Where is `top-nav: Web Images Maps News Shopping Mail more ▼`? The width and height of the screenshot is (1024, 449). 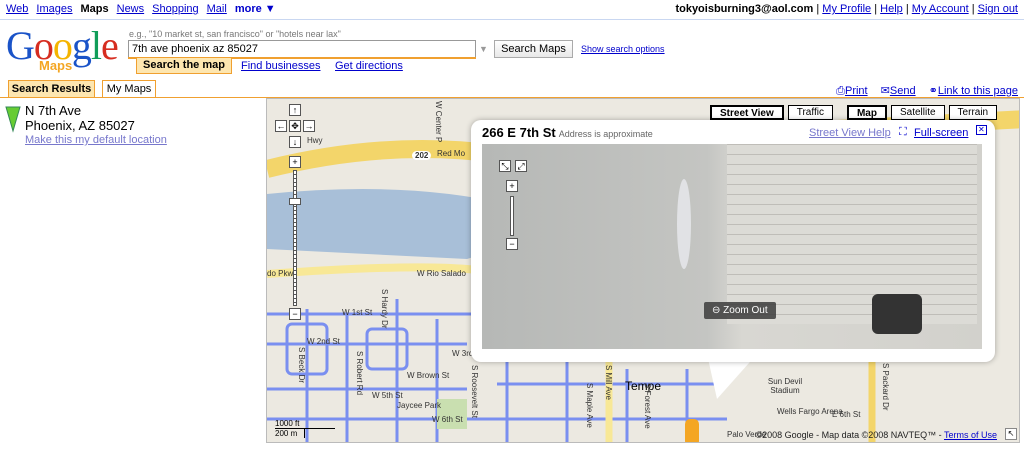 top-nav: Web Images Maps News Shopping Mail more ▼ is located at coordinates (145, 9).